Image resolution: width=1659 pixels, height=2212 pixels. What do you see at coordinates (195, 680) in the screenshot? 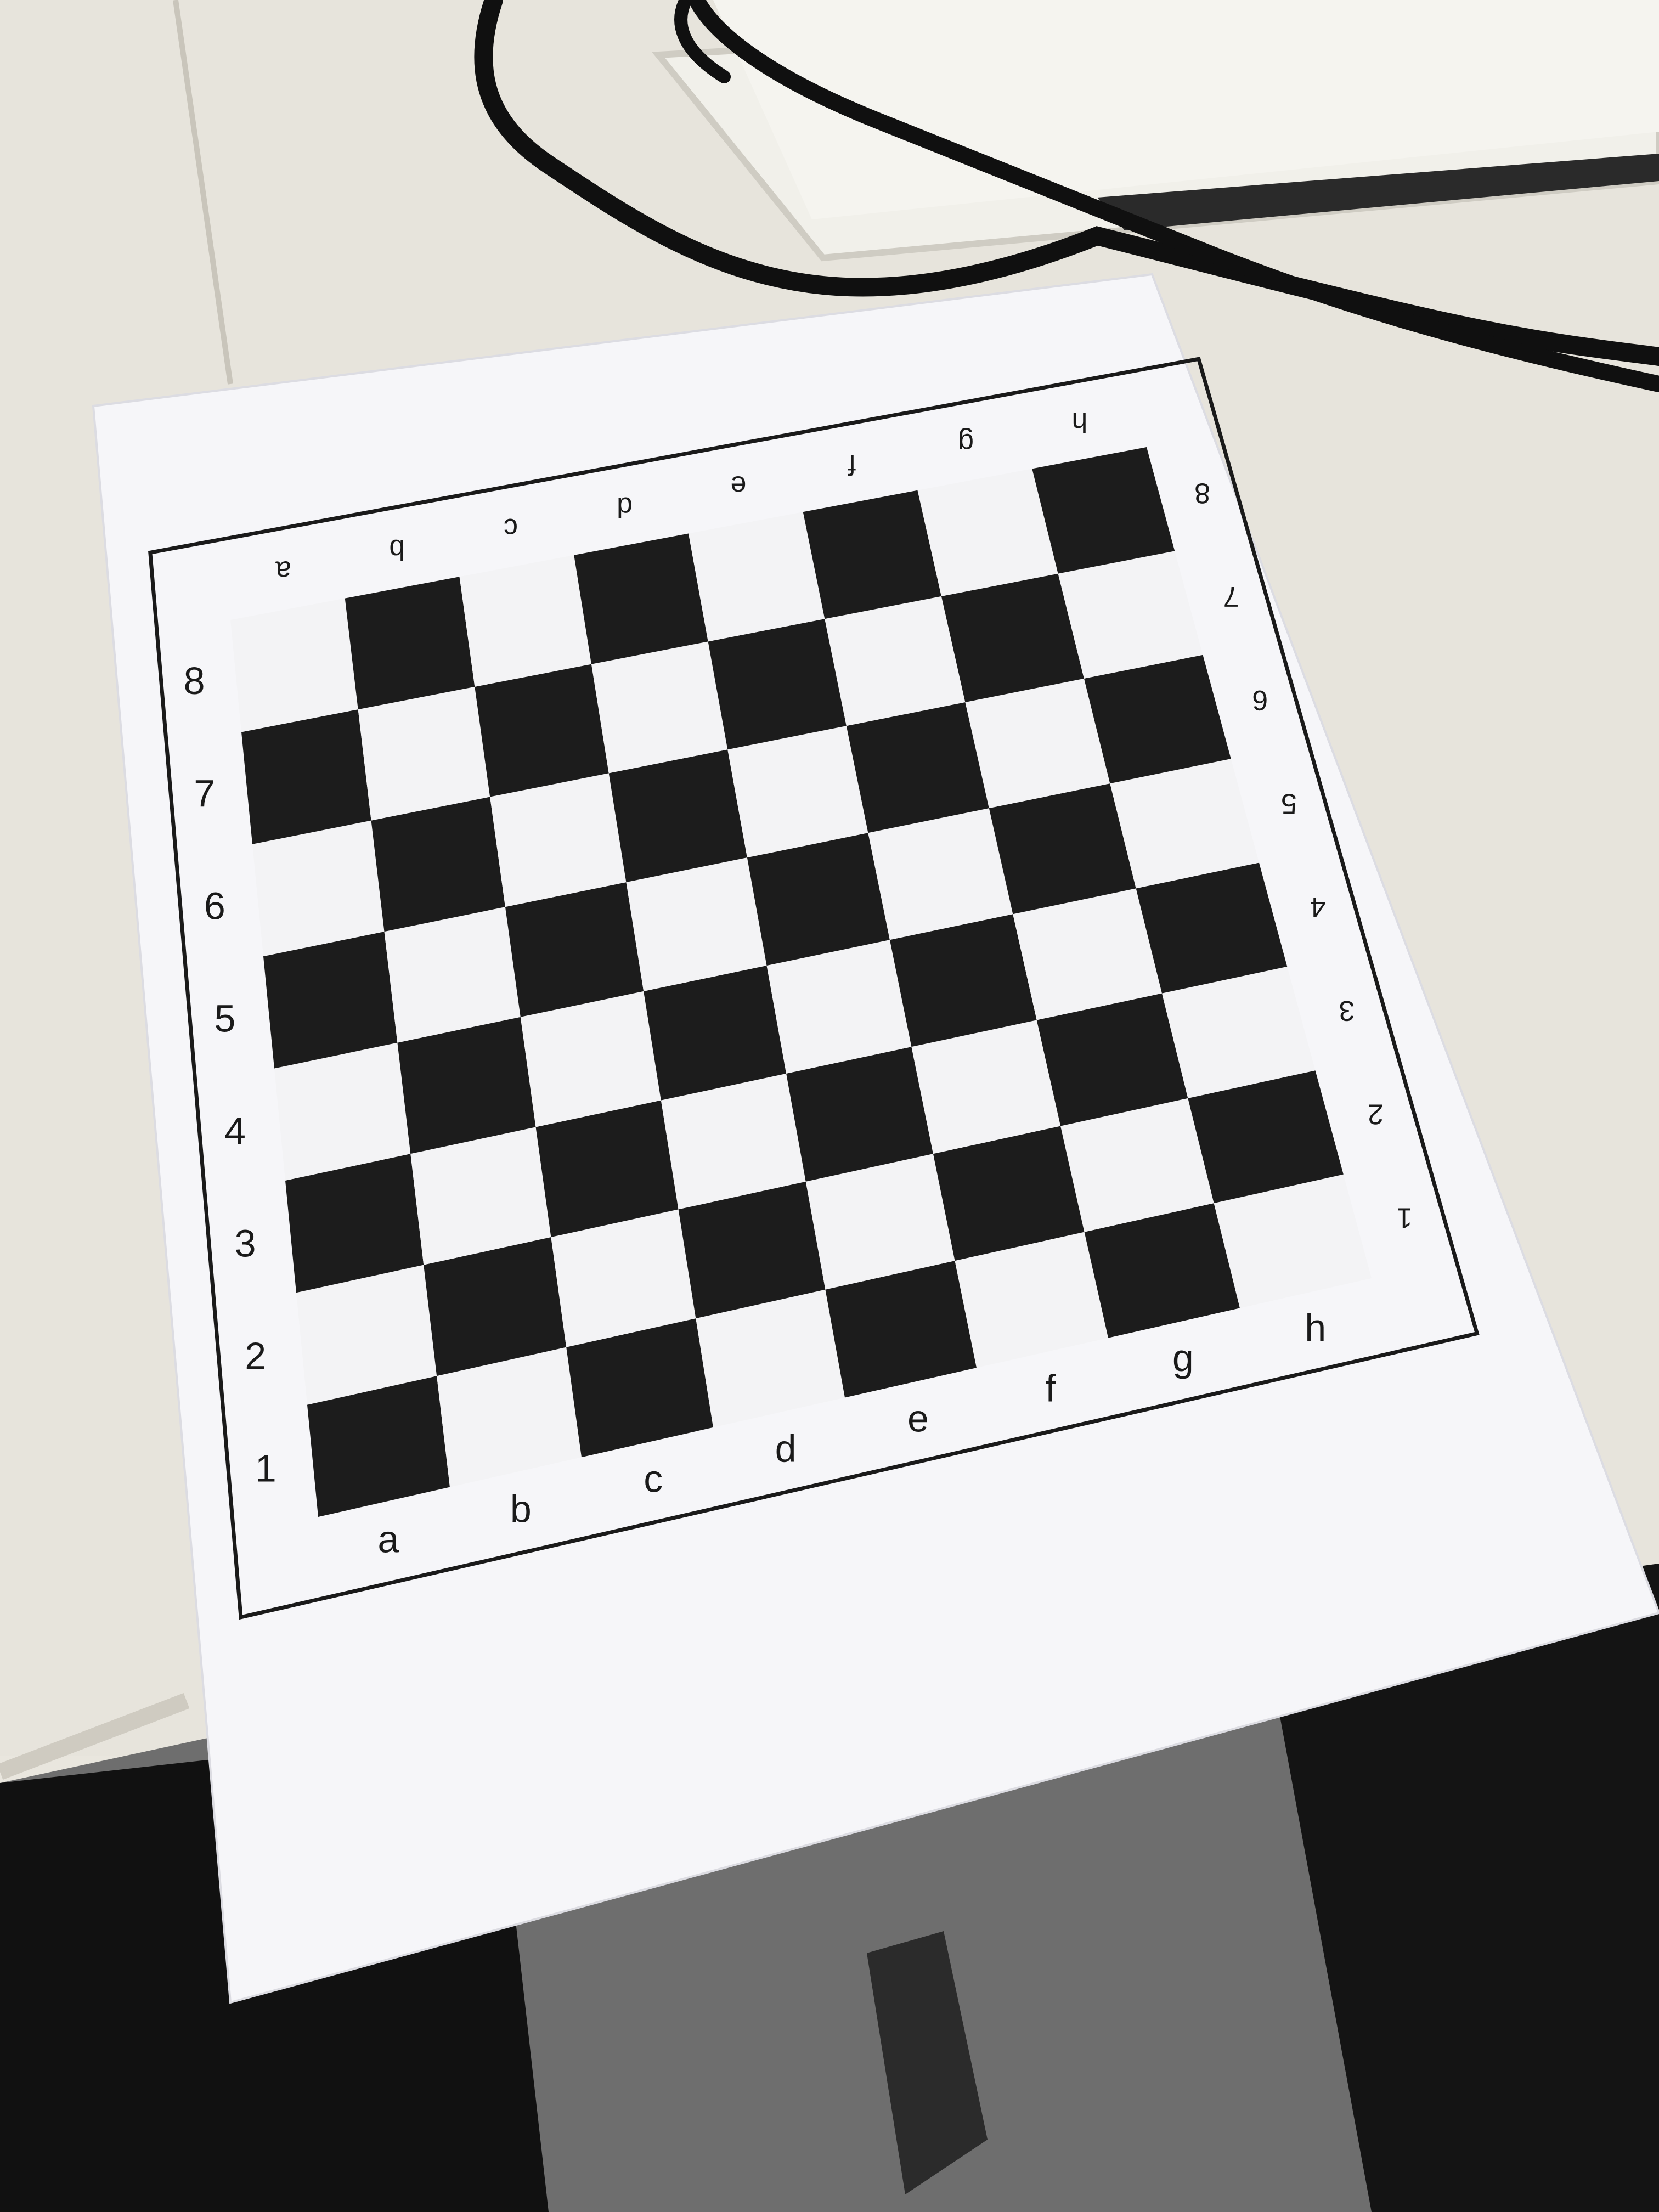
I see `rank-label-left-8: 8` at bounding box center [195, 680].